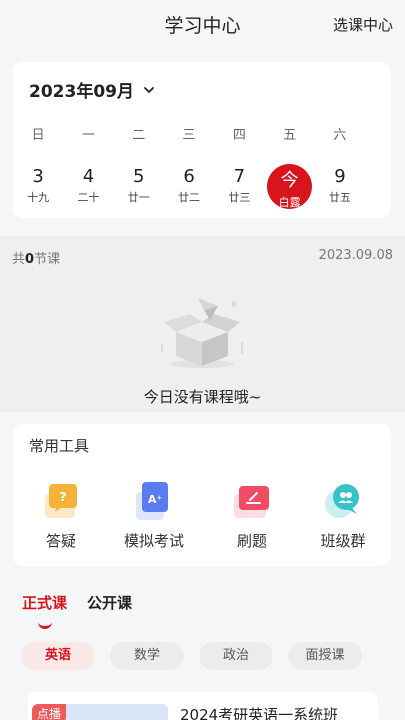 This screenshot has width=405, height=720. Describe the element at coordinates (343, 541) in the screenshot. I see `tool-label: 班级群` at that location.